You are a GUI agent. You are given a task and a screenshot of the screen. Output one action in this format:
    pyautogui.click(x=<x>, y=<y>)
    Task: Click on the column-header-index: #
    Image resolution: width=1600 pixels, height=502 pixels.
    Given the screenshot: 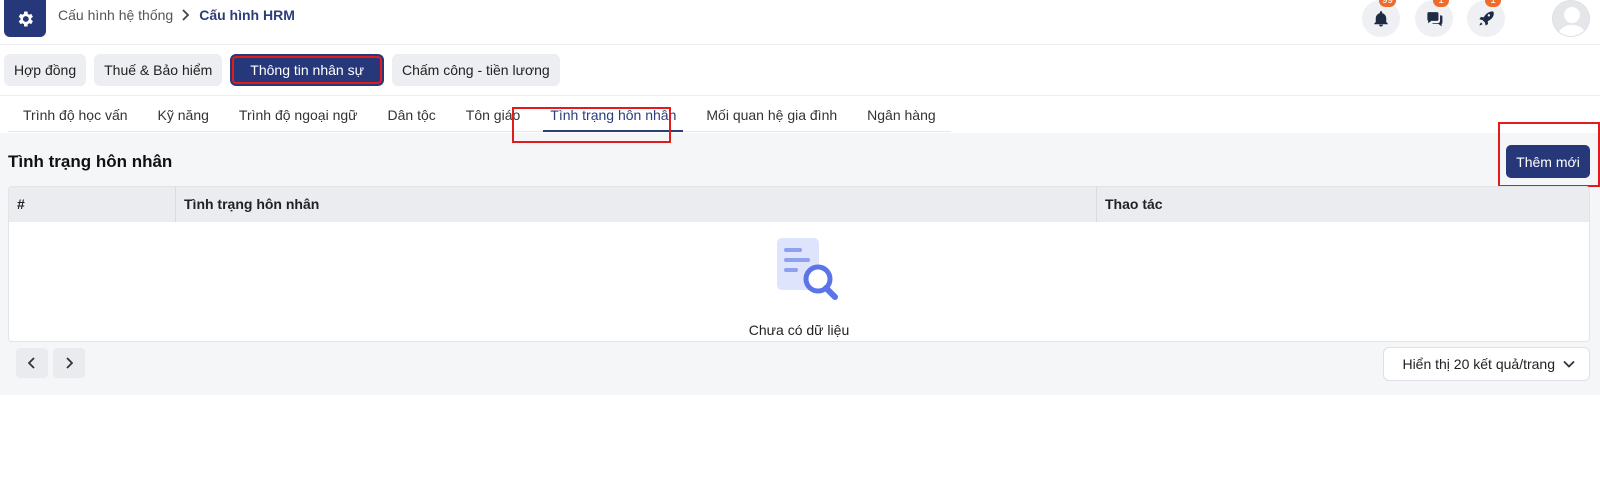 What is the action you would take?
    pyautogui.click(x=92, y=204)
    